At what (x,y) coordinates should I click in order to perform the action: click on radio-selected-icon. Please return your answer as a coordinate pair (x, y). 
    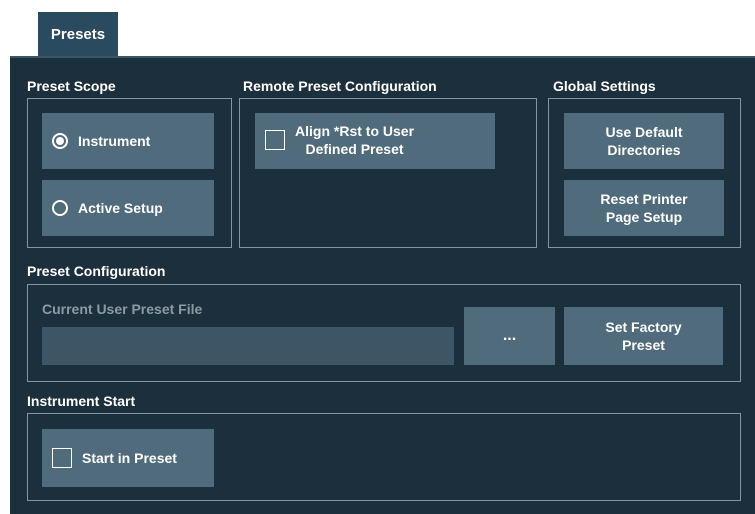
    Looking at the image, I should click on (60, 141).